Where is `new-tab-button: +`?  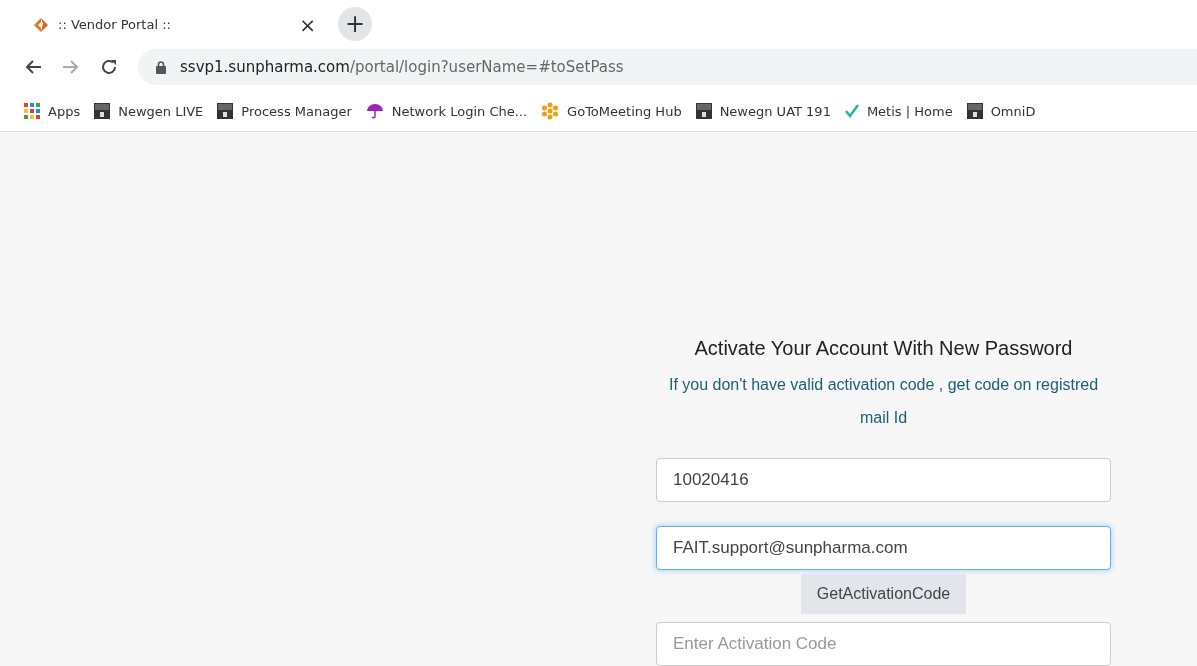
new-tab-button: + is located at coordinates (355, 23).